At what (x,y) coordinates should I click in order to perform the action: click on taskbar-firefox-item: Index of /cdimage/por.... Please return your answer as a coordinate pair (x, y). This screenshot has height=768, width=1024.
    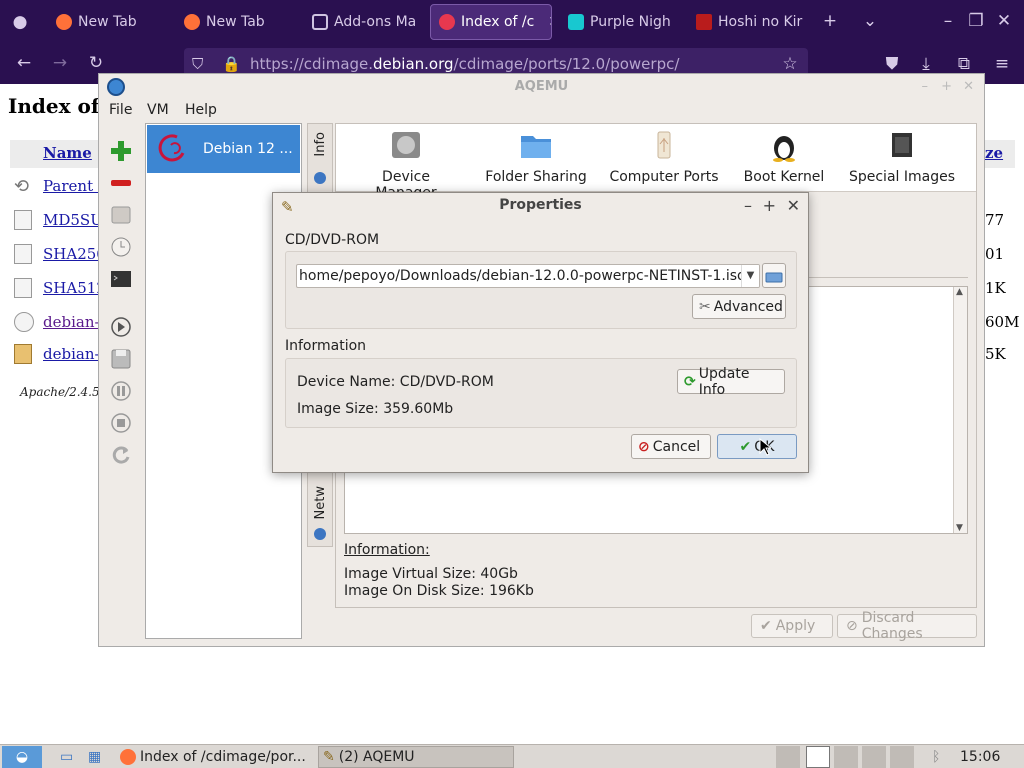
    Looking at the image, I should click on (214, 757).